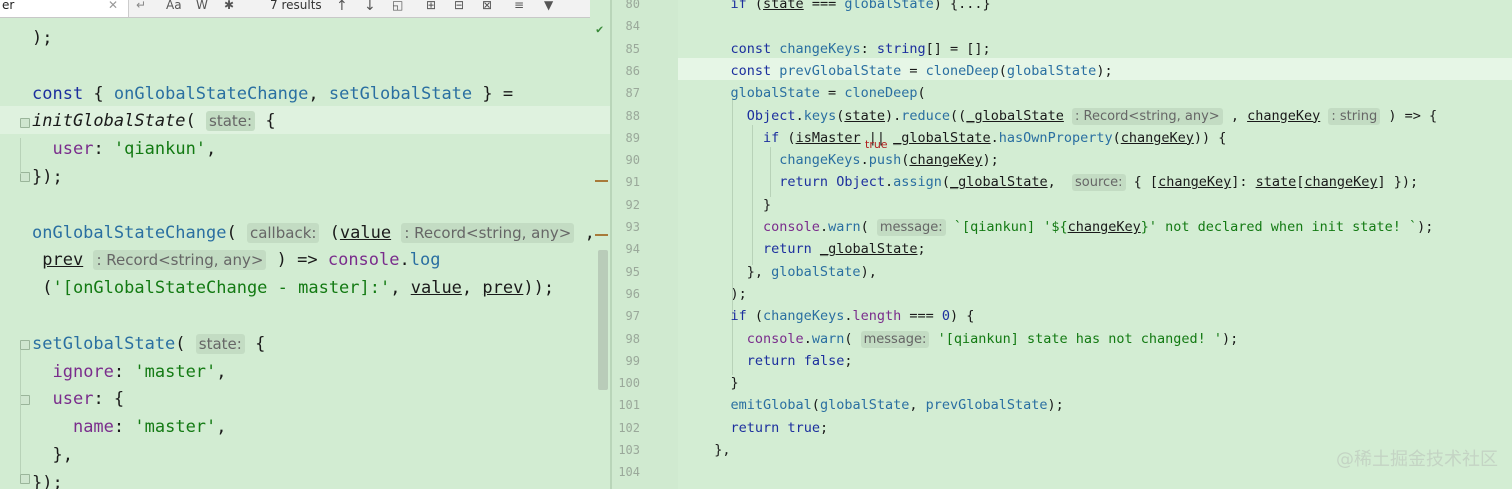 Image resolution: width=1512 pixels, height=489 pixels. Describe the element at coordinates (603, 320) in the screenshot. I see `left-scrollbar` at that location.